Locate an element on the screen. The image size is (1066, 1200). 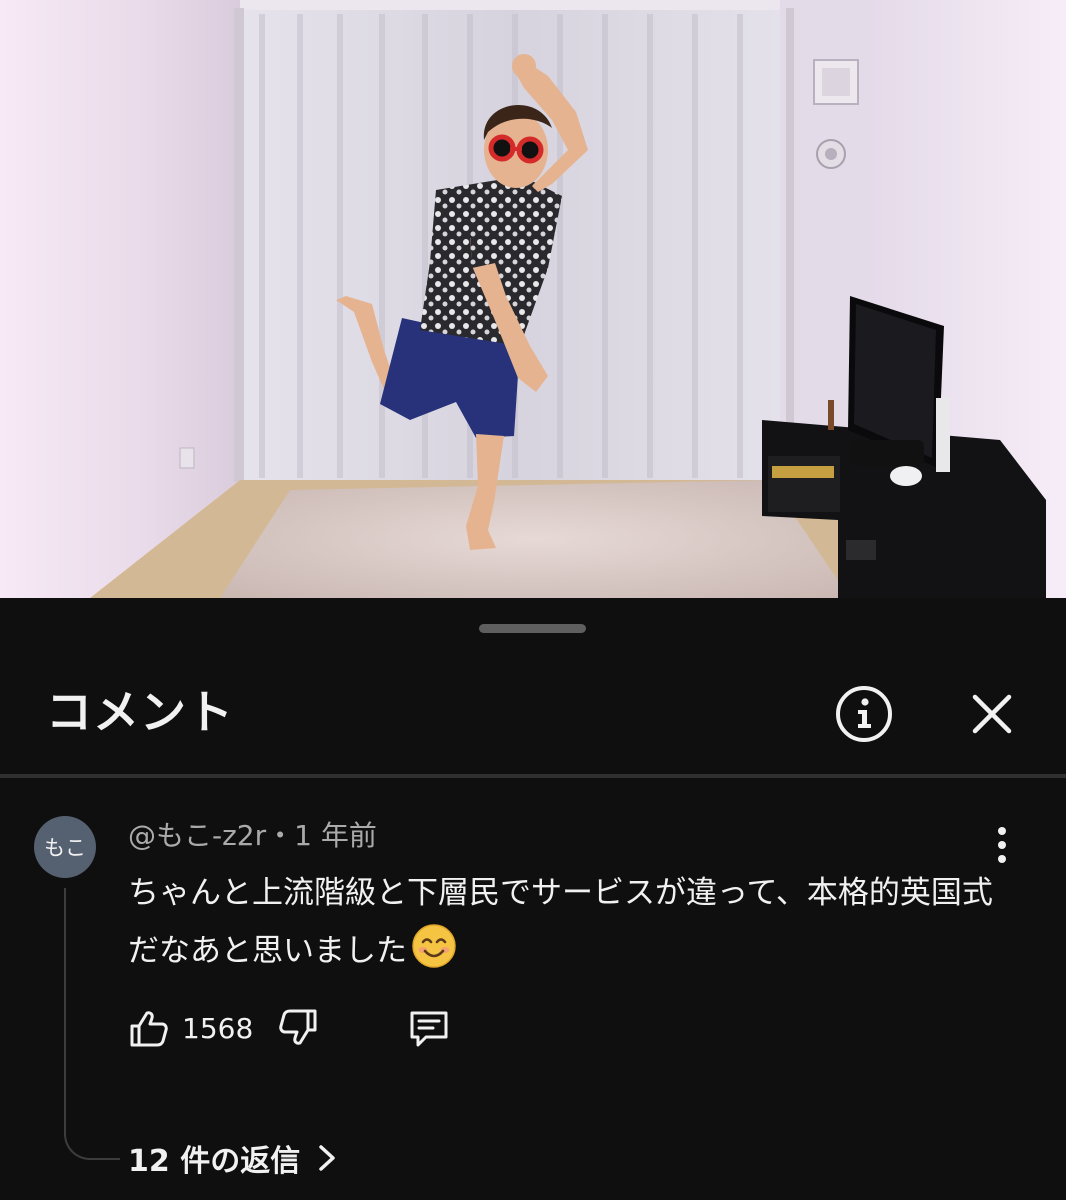
replies-count-label: 12 件の返信 is located at coordinates (214, 1161).